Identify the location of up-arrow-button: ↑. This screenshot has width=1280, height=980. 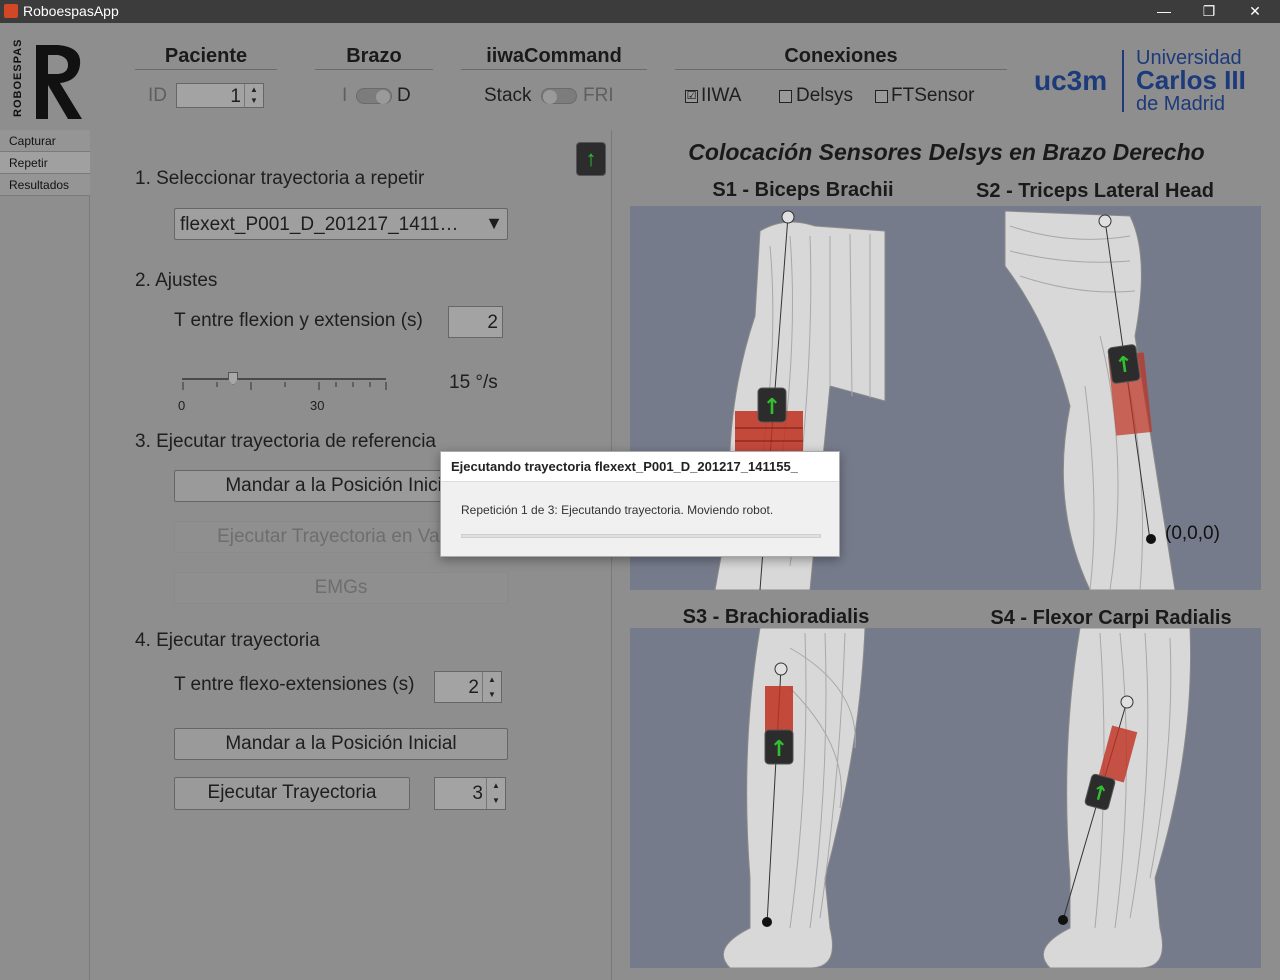
(591, 159).